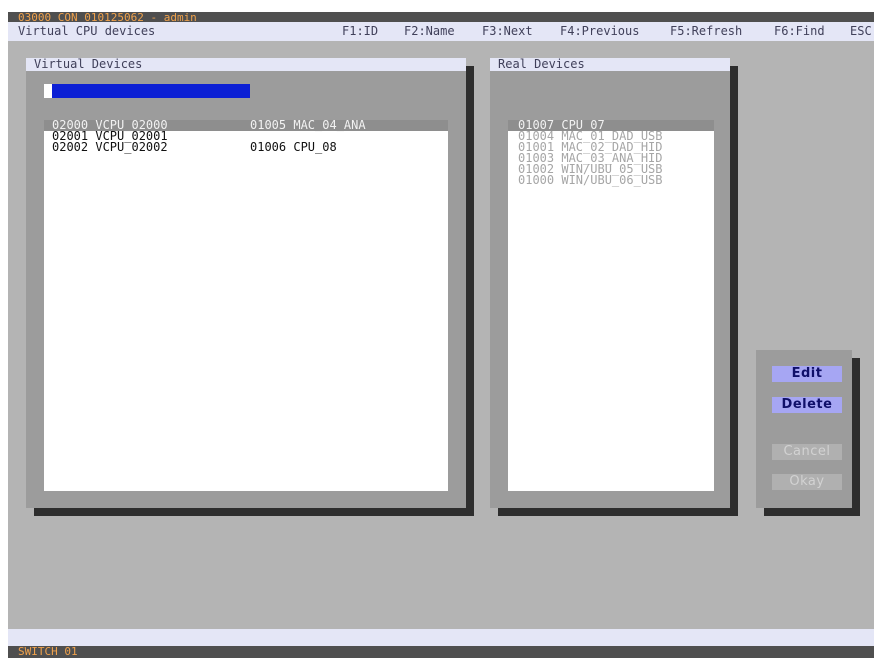  Describe the element at coordinates (807, 482) in the screenshot. I see `okay-button: Okay` at that location.